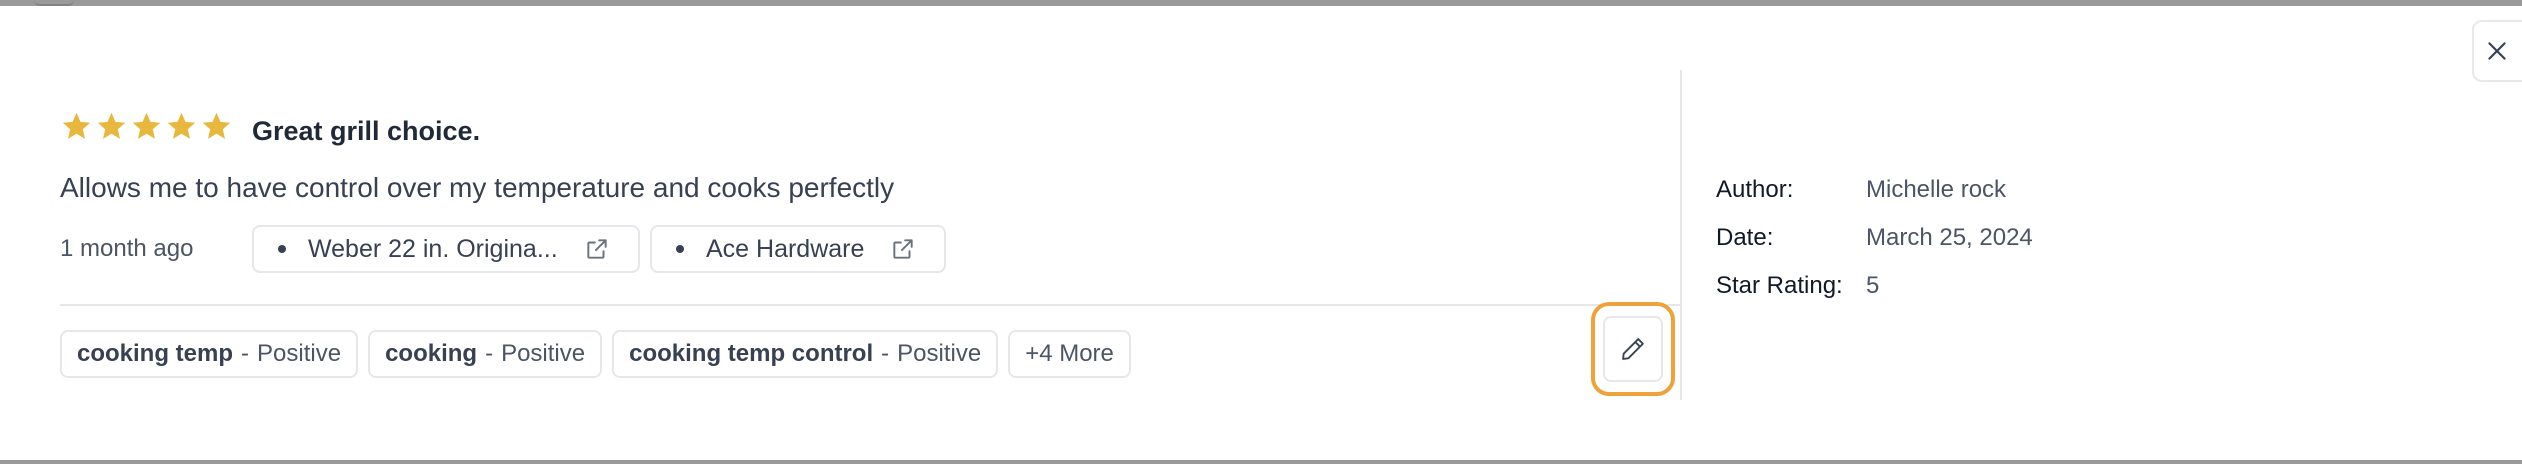 This screenshot has width=2522, height=464. I want to click on store-link-label: Ace Hardware, so click(785, 248).